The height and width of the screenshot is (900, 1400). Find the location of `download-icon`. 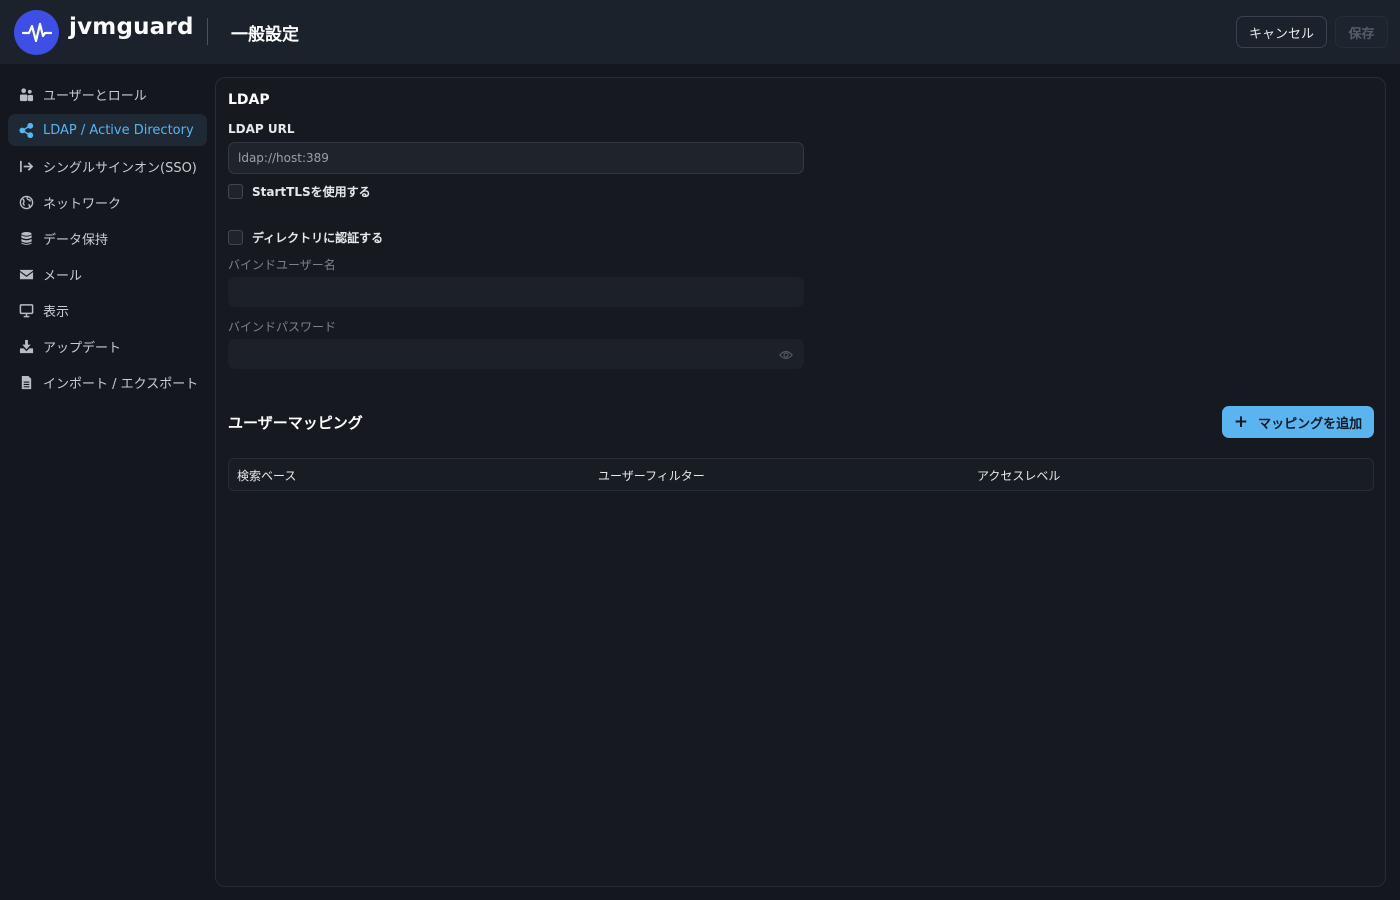

download-icon is located at coordinates (26, 346).